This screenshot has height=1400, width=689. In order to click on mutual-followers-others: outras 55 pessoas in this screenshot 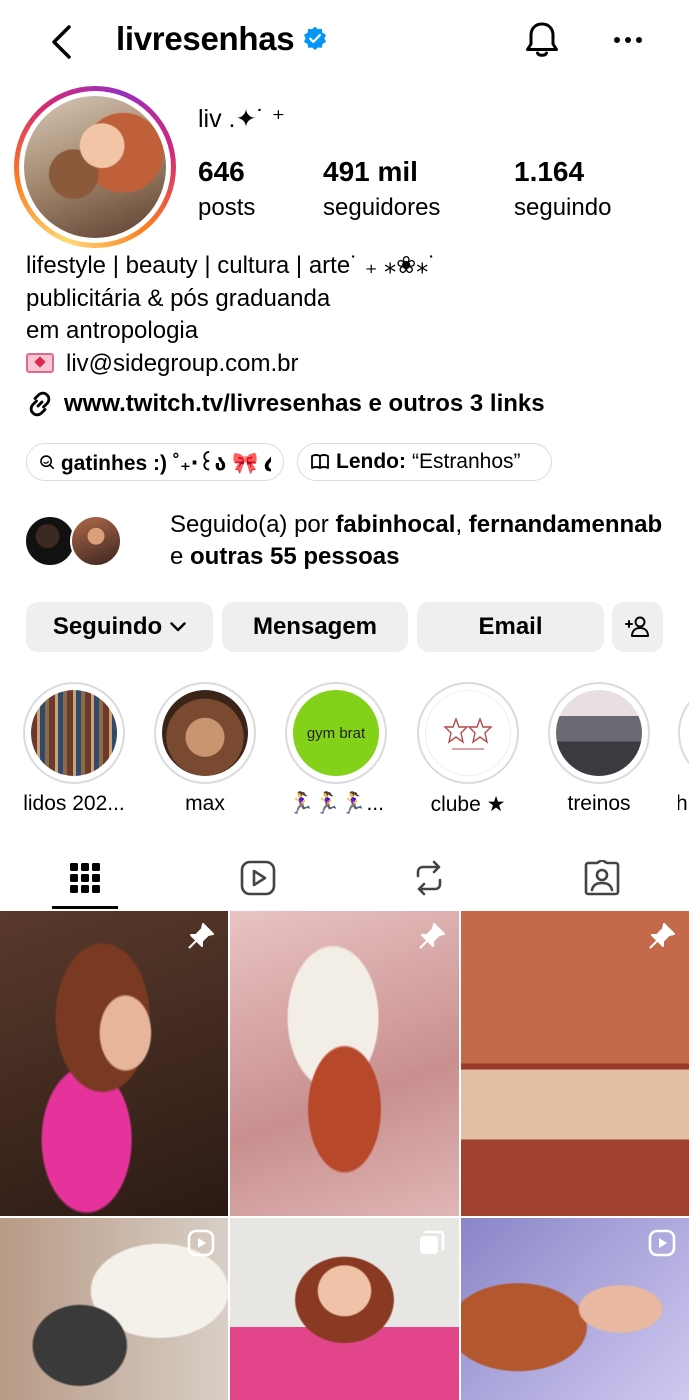, I will do `click(295, 556)`.